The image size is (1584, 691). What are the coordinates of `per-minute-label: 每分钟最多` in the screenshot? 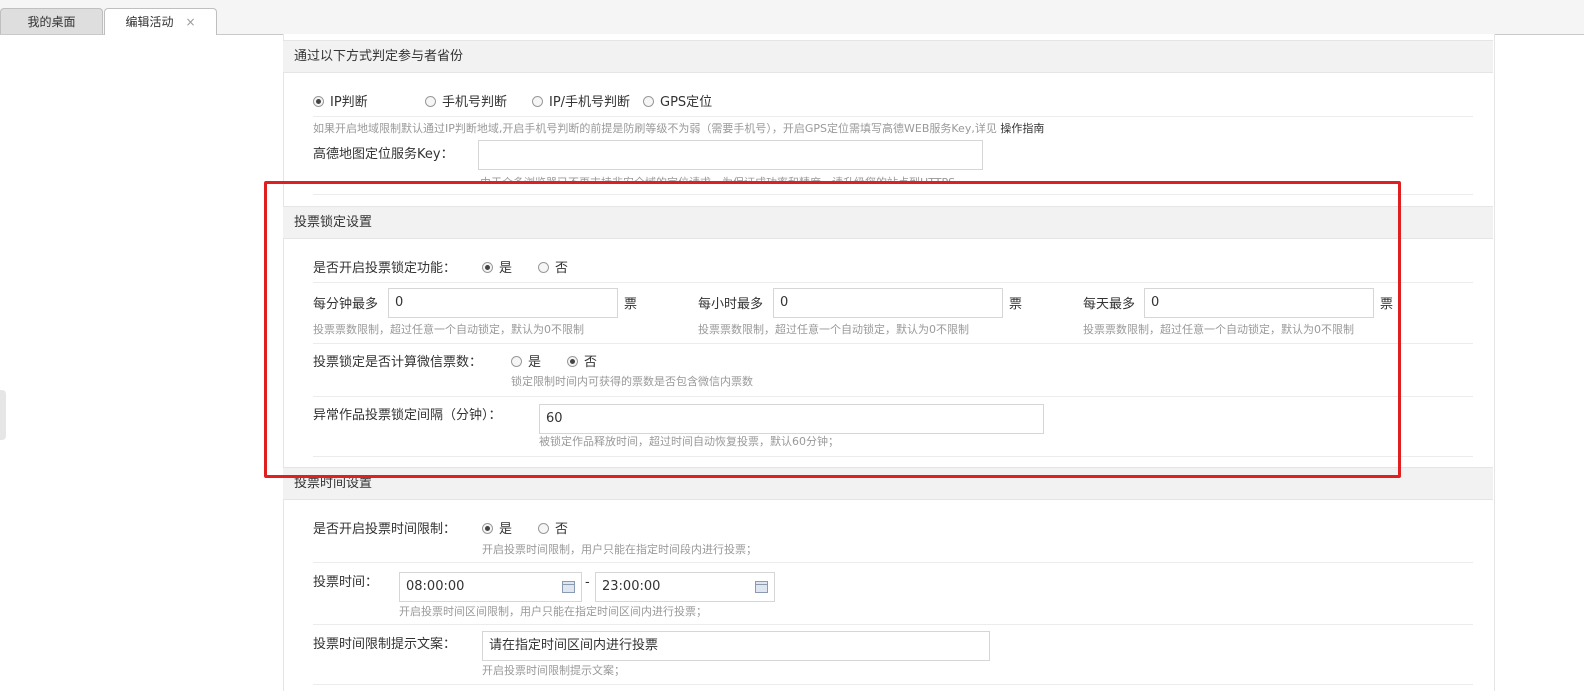 It's located at (346, 304).